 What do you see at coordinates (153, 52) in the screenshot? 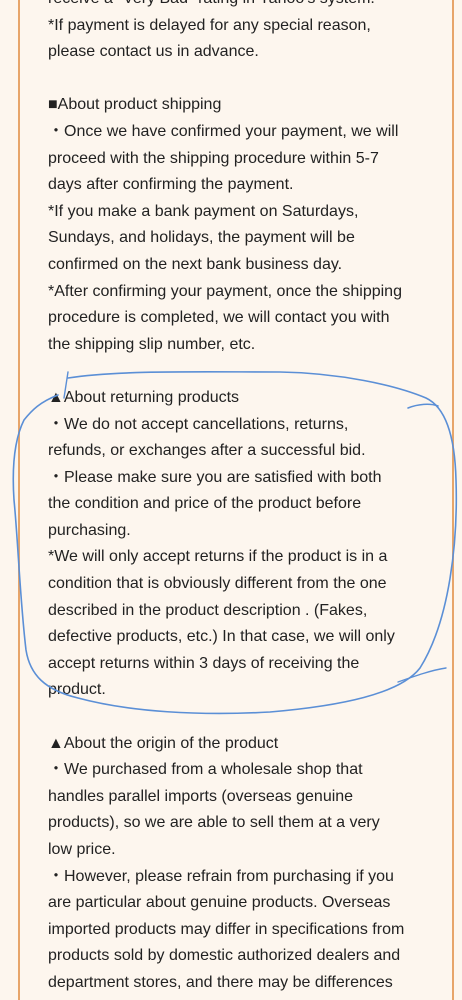
I see `text-line: please contact us in advance.` at bounding box center [153, 52].